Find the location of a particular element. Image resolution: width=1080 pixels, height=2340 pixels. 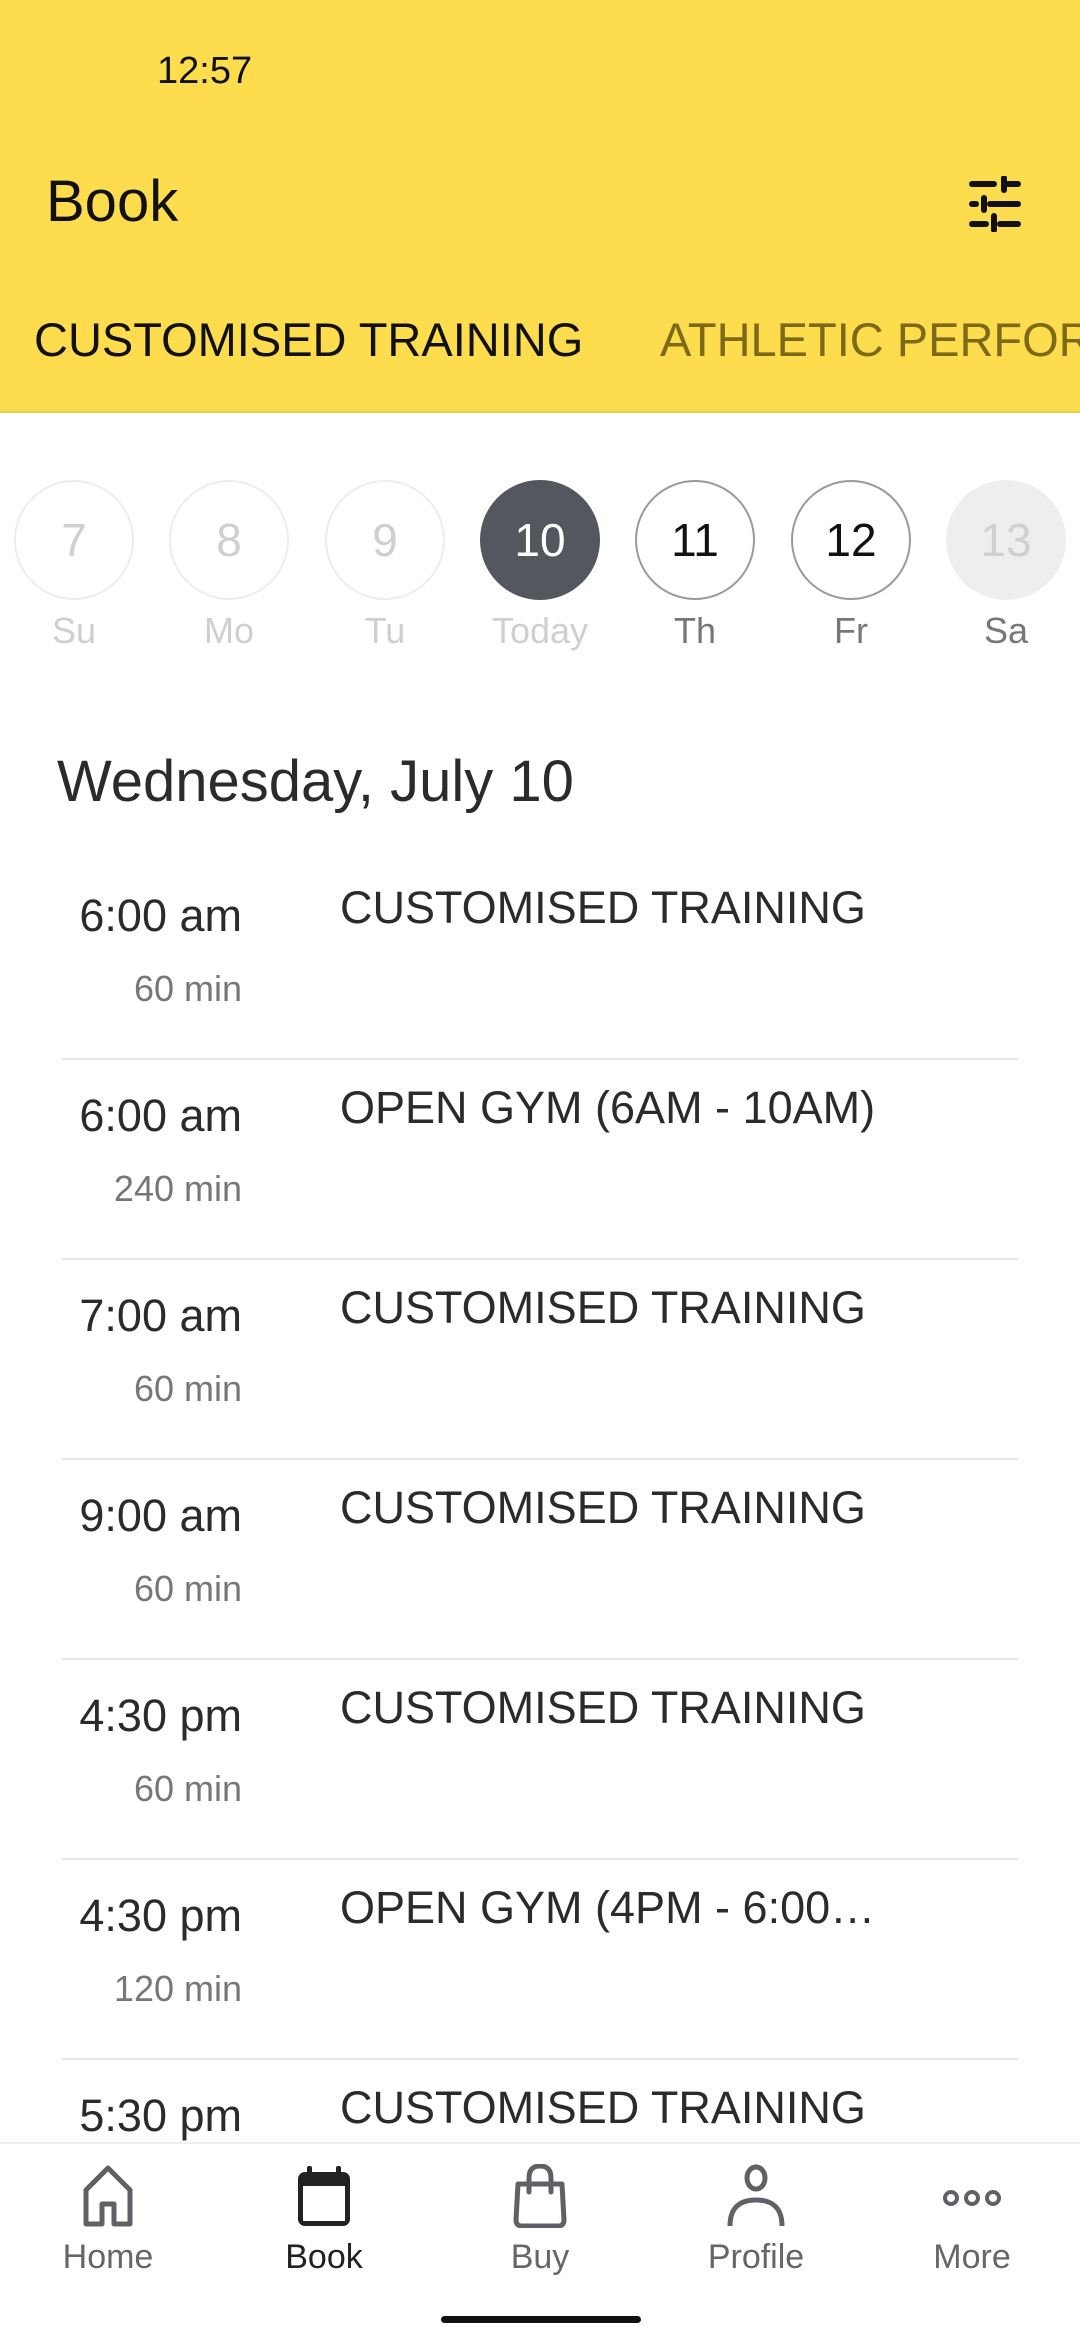

nav-profile: Profile is located at coordinates (756, 2220).